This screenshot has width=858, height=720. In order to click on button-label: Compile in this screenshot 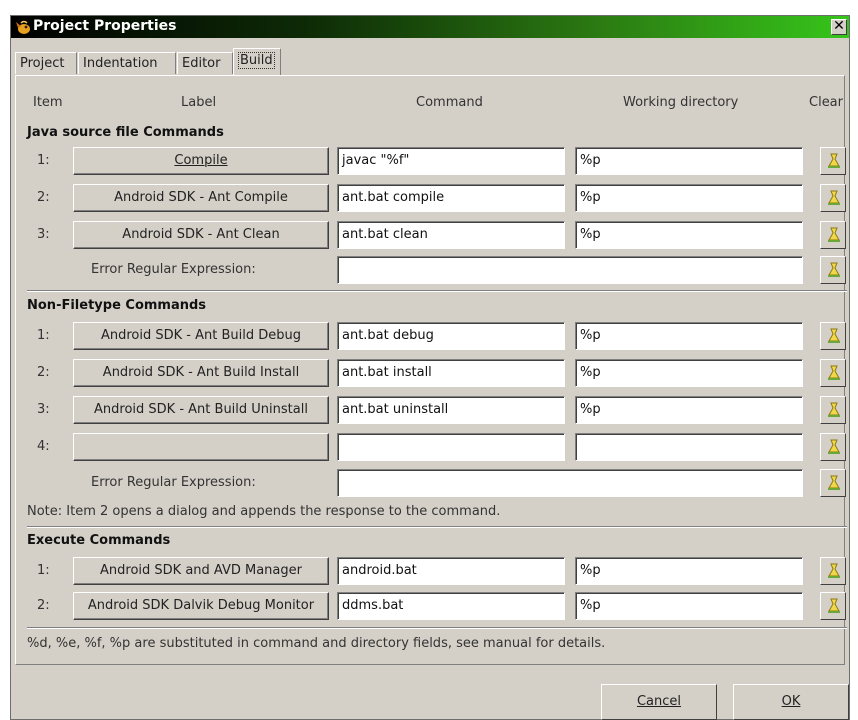, I will do `click(201, 160)`.